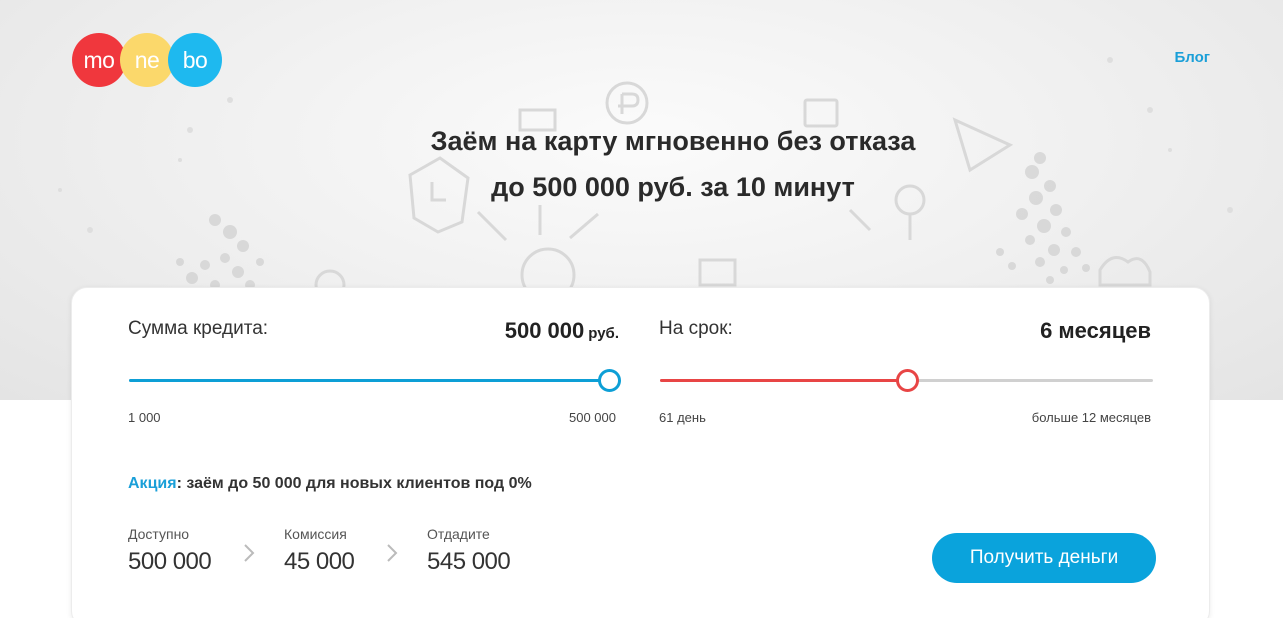 This screenshot has height=618, width=1283. What do you see at coordinates (673, 141) in the screenshot?
I see `headline-line-1: Заём на карту мгновенно без отказа` at bounding box center [673, 141].